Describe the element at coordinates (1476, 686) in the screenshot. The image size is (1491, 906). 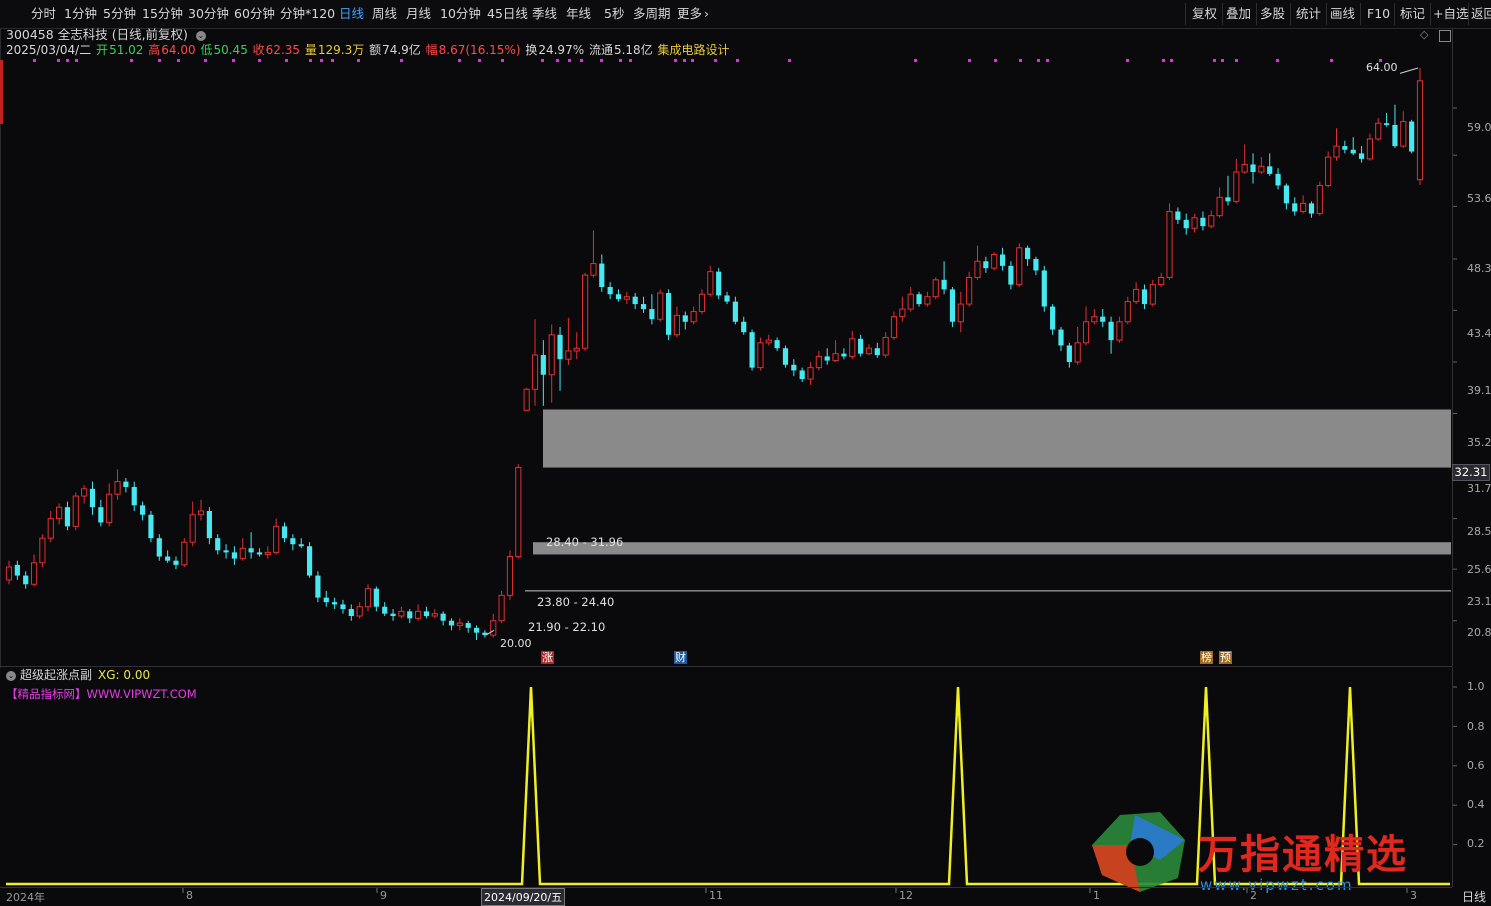
I see `indicator-axis-label: 1.0` at that location.